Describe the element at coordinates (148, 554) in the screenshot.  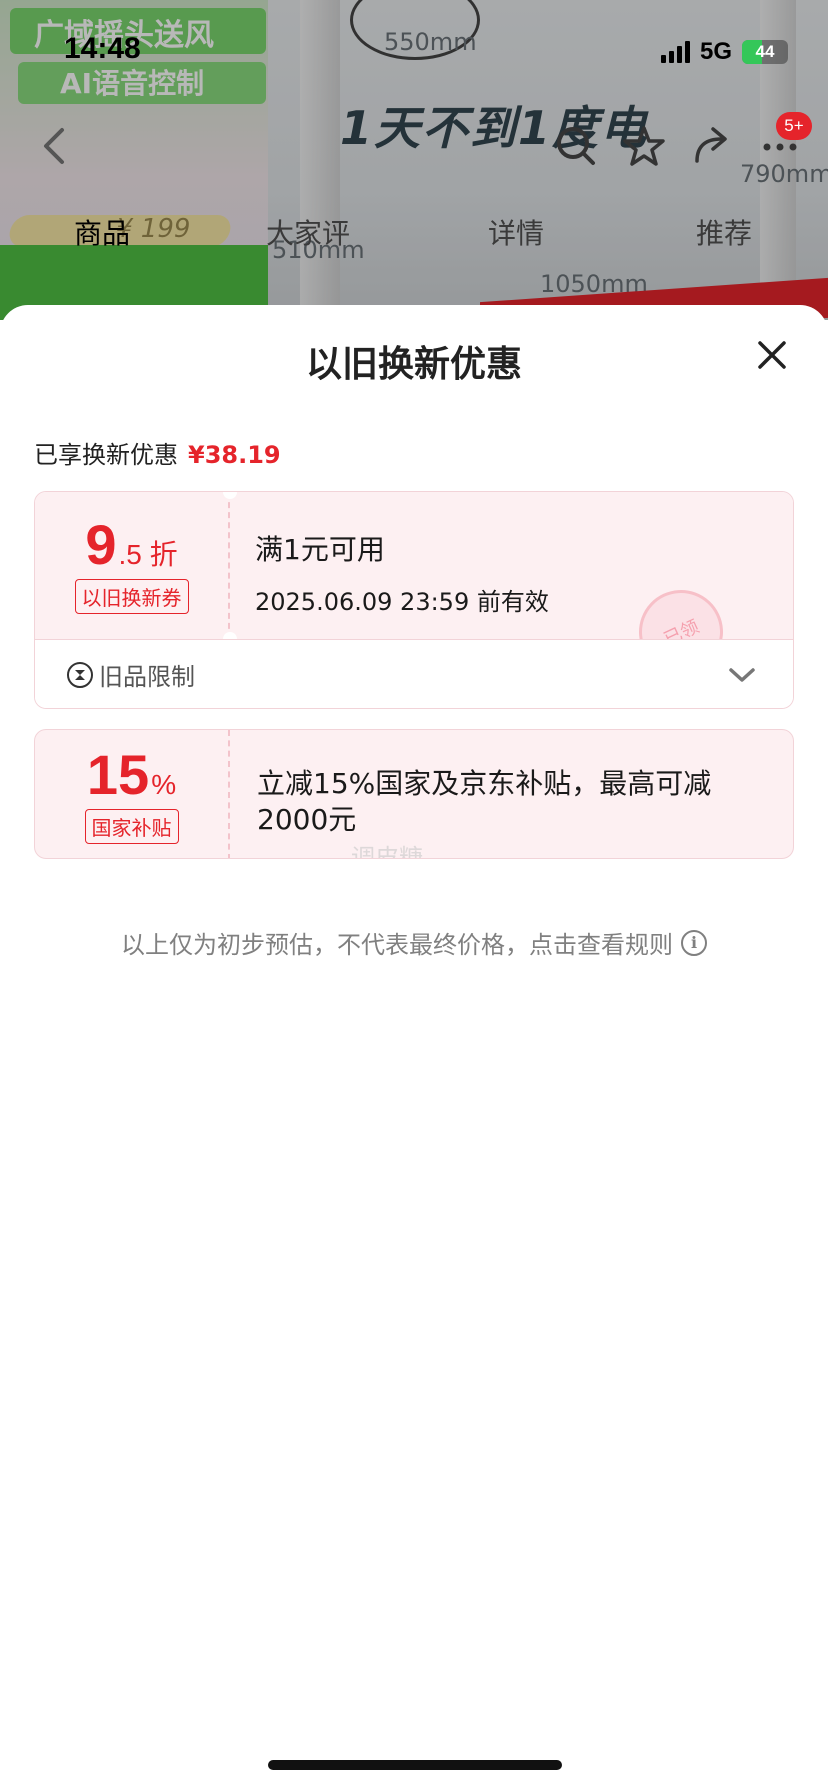
I see `discount-suffix: .5 折` at that location.